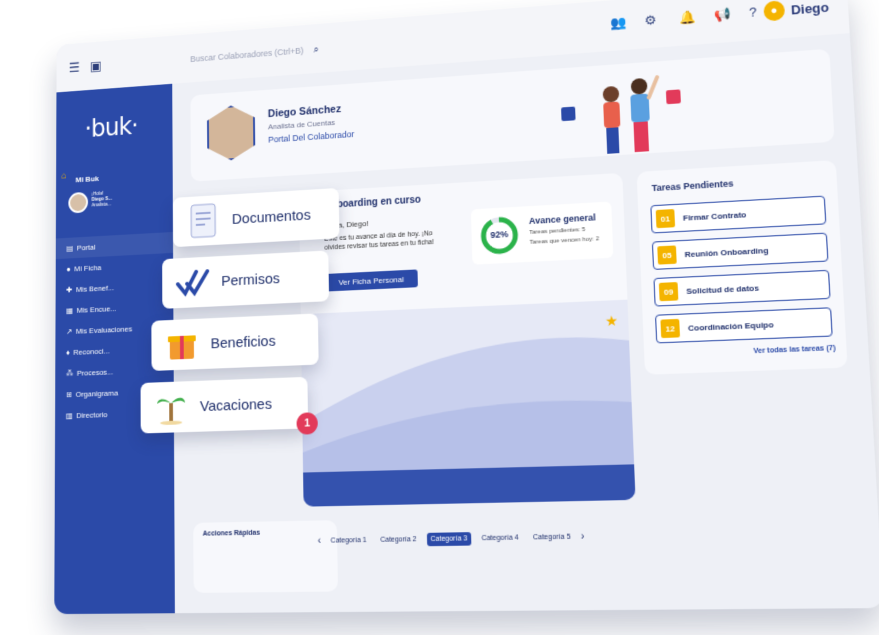  I want to click on sidebar-item-label: Directorio, so click(92, 414).